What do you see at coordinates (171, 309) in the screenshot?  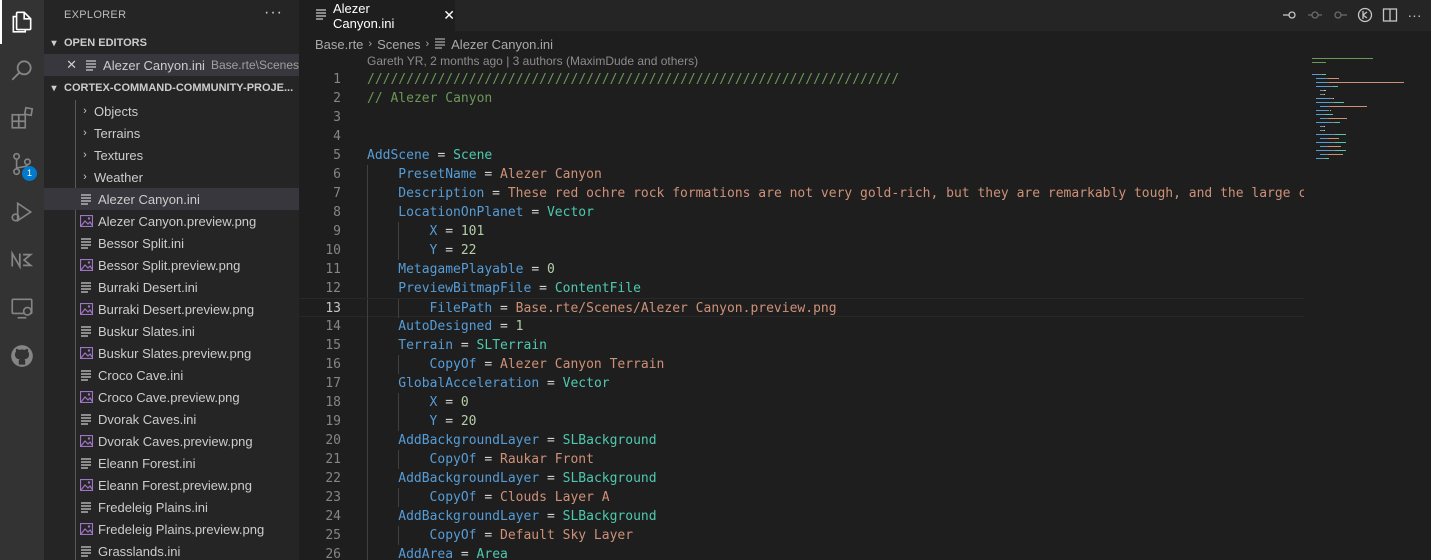 I see `file-item: Burraki Desert.preview.png` at bounding box center [171, 309].